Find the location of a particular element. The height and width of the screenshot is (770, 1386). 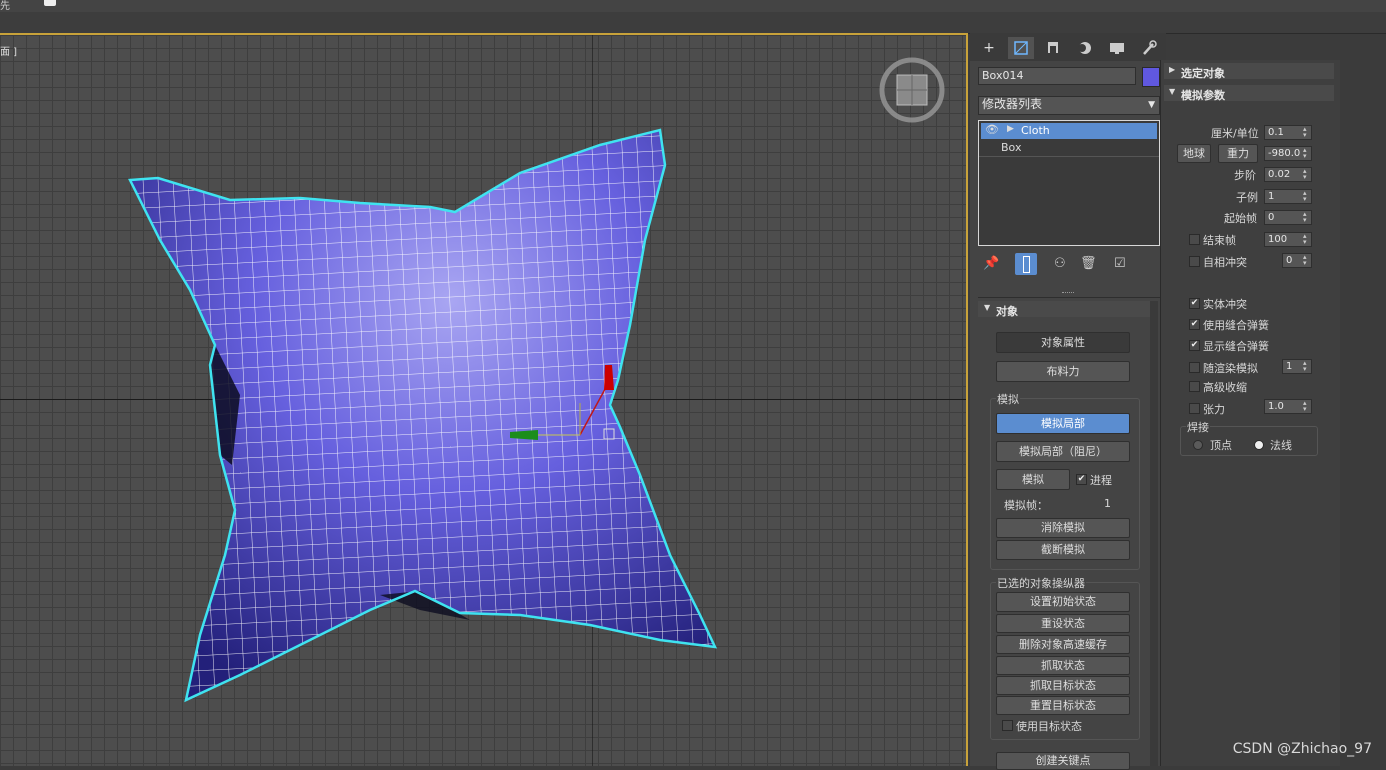

expand-arrow-icon: ▶ is located at coordinates (1010, 129).